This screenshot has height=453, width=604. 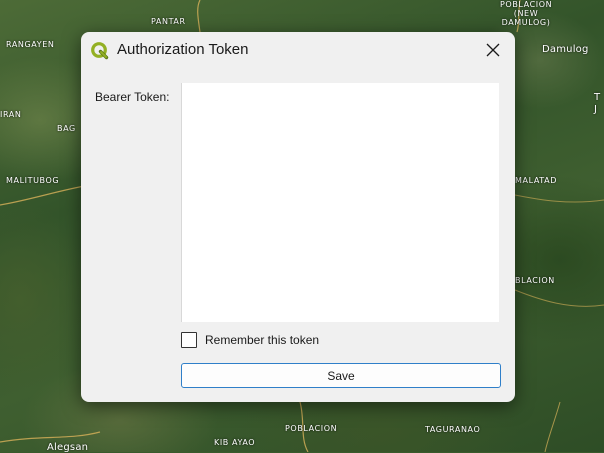 I want to click on map-label-edge-t: T, so click(x=597, y=97).